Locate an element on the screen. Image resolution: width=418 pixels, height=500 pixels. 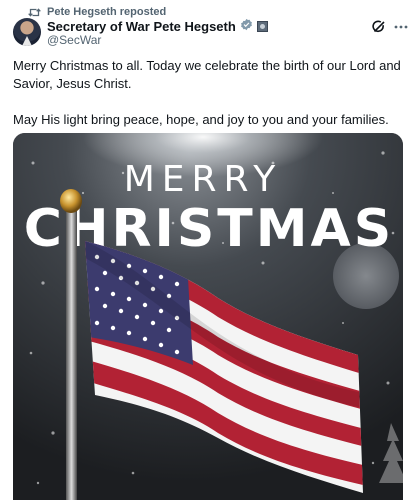
flagpole is located at coordinates (71, 351).